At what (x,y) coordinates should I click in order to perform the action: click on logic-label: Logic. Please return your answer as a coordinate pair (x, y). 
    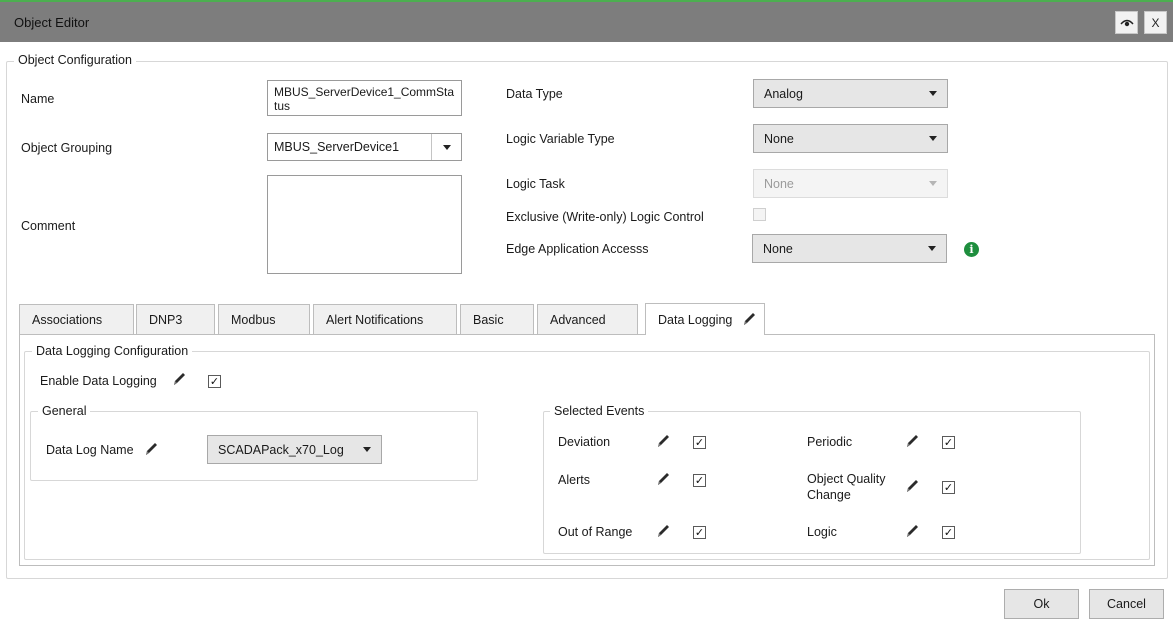
    Looking at the image, I should click on (822, 532).